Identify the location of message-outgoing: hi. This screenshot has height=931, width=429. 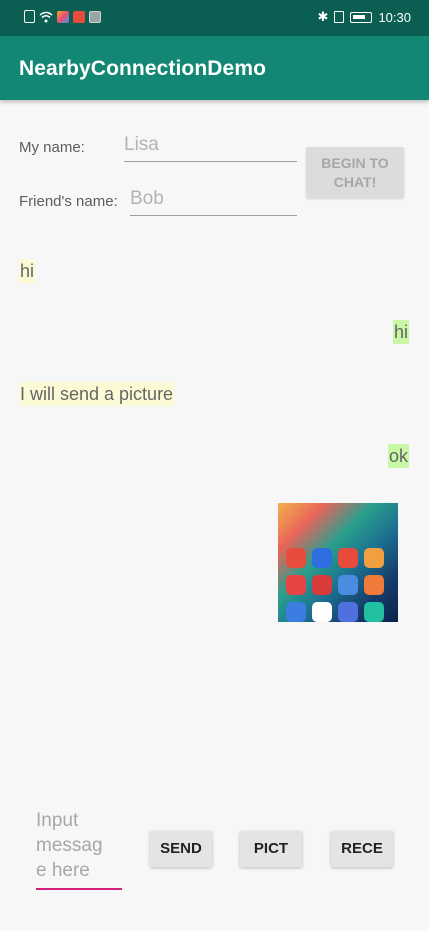
(400, 332).